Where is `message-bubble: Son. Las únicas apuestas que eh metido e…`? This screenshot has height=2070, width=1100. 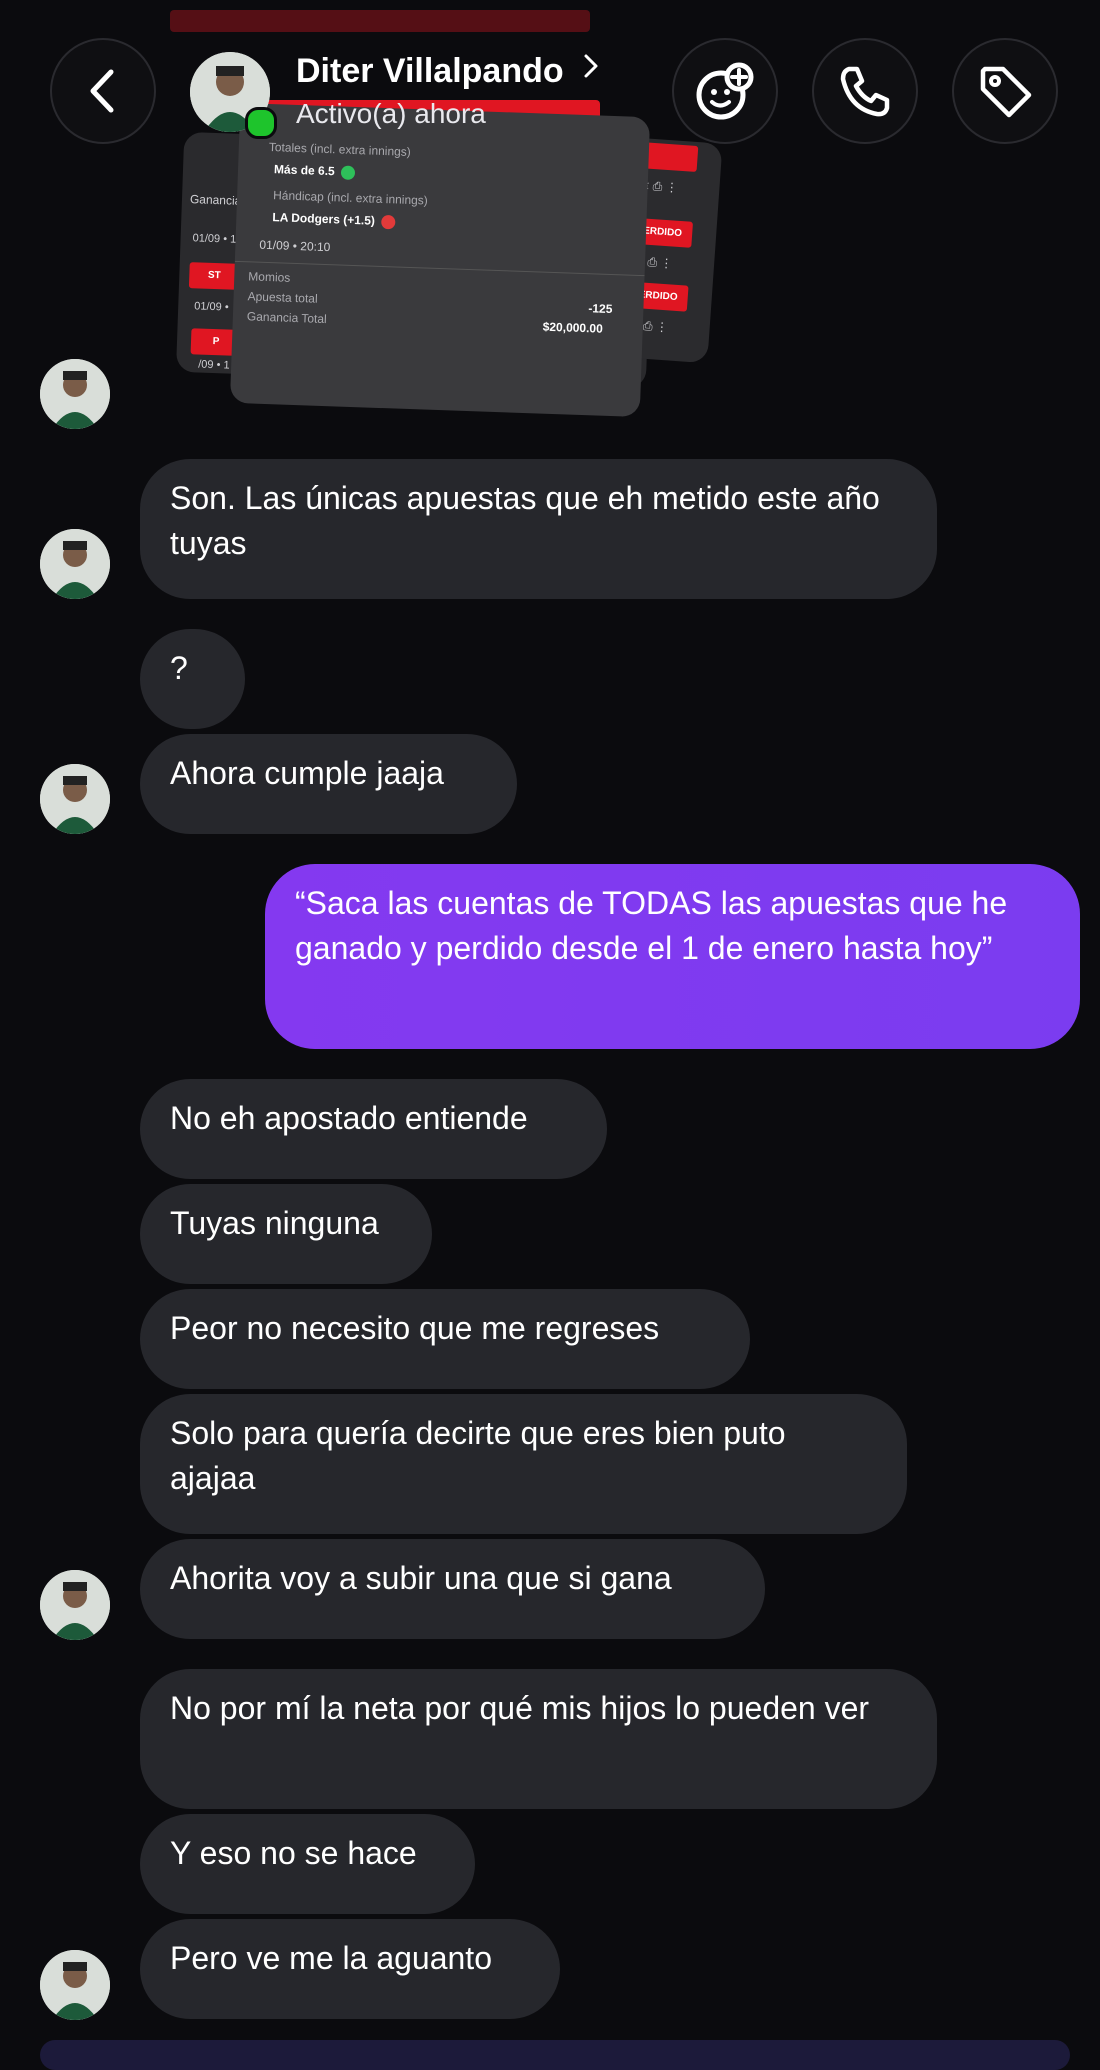 message-bubble: Son. Las únicas apuestas que eh metido e… is located at coordinates (538, 529).